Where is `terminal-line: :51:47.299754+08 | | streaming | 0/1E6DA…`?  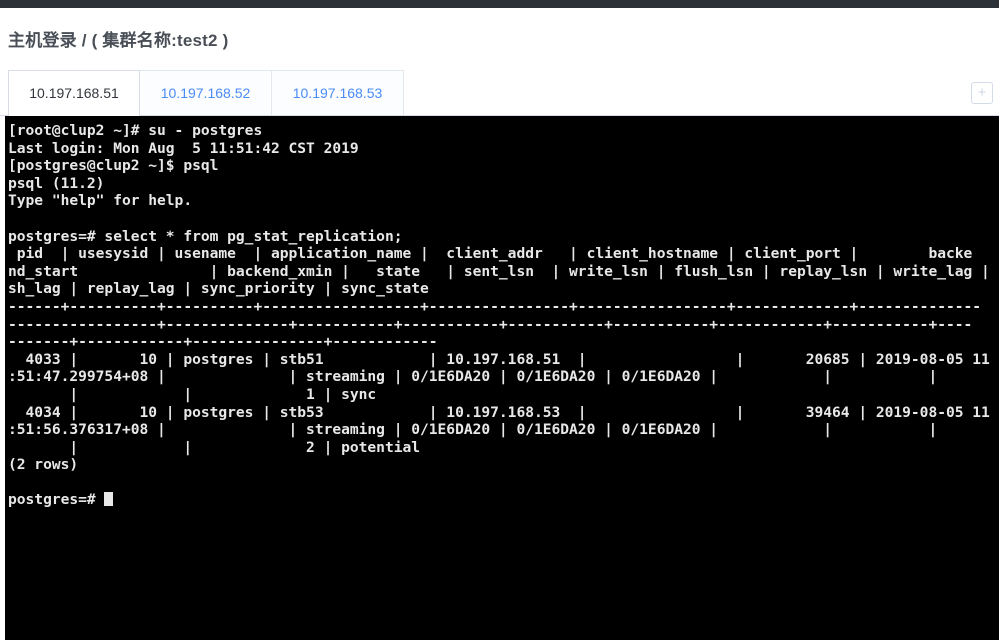
terminal-line: :51:47.299754+08 | | streaming | 0/1E6DA… is located at coordinates (473, 377).